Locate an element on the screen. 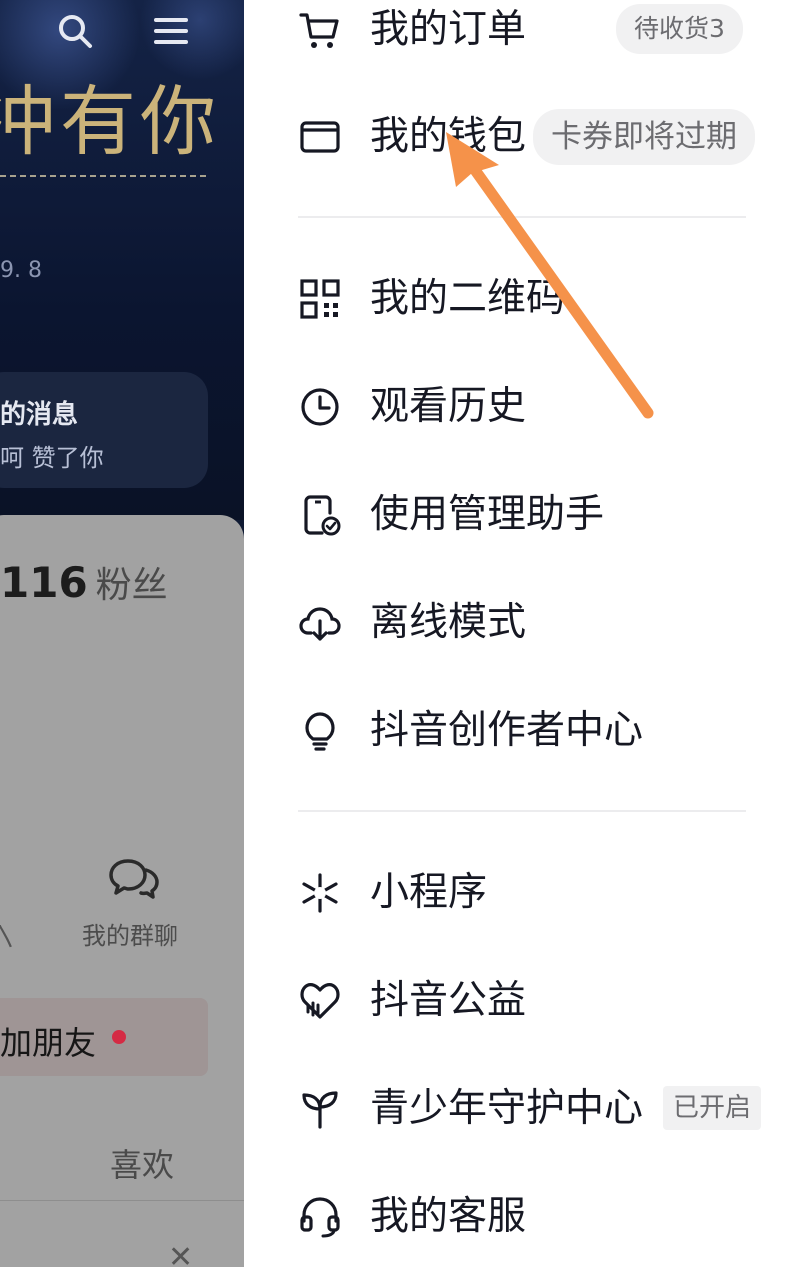  group-chat-icon is located at coordinates (134, 878).